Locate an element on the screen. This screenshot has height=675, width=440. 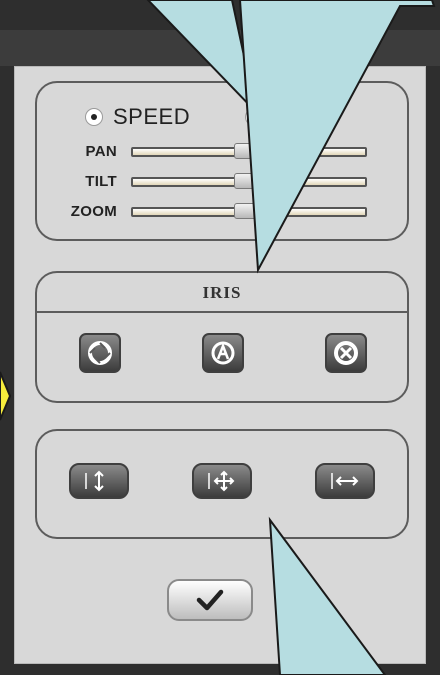
pan-slider-row: PAN is located at coordinates (222, 152).